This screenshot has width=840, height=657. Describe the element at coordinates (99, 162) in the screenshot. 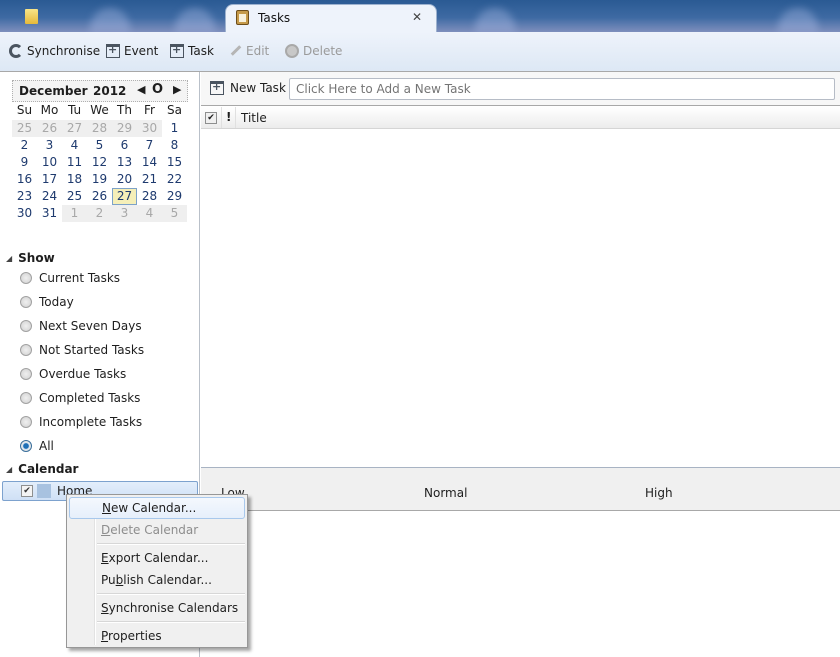

I see `day-cell: 12` at that location.